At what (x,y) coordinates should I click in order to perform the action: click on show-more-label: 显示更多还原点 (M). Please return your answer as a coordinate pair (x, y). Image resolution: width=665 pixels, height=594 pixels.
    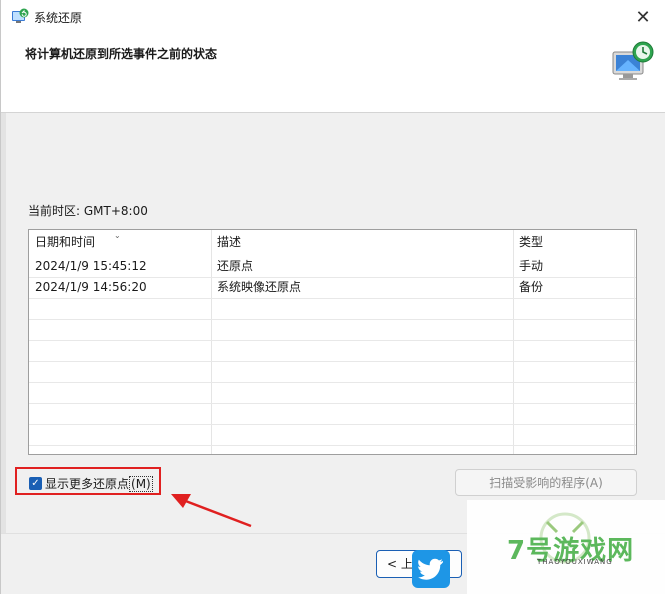
    Looking at the image, I should click on (99, 483).